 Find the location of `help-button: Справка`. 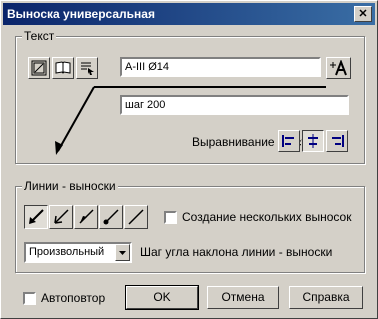

help-button: Справка is located at coordinates (326, 297).